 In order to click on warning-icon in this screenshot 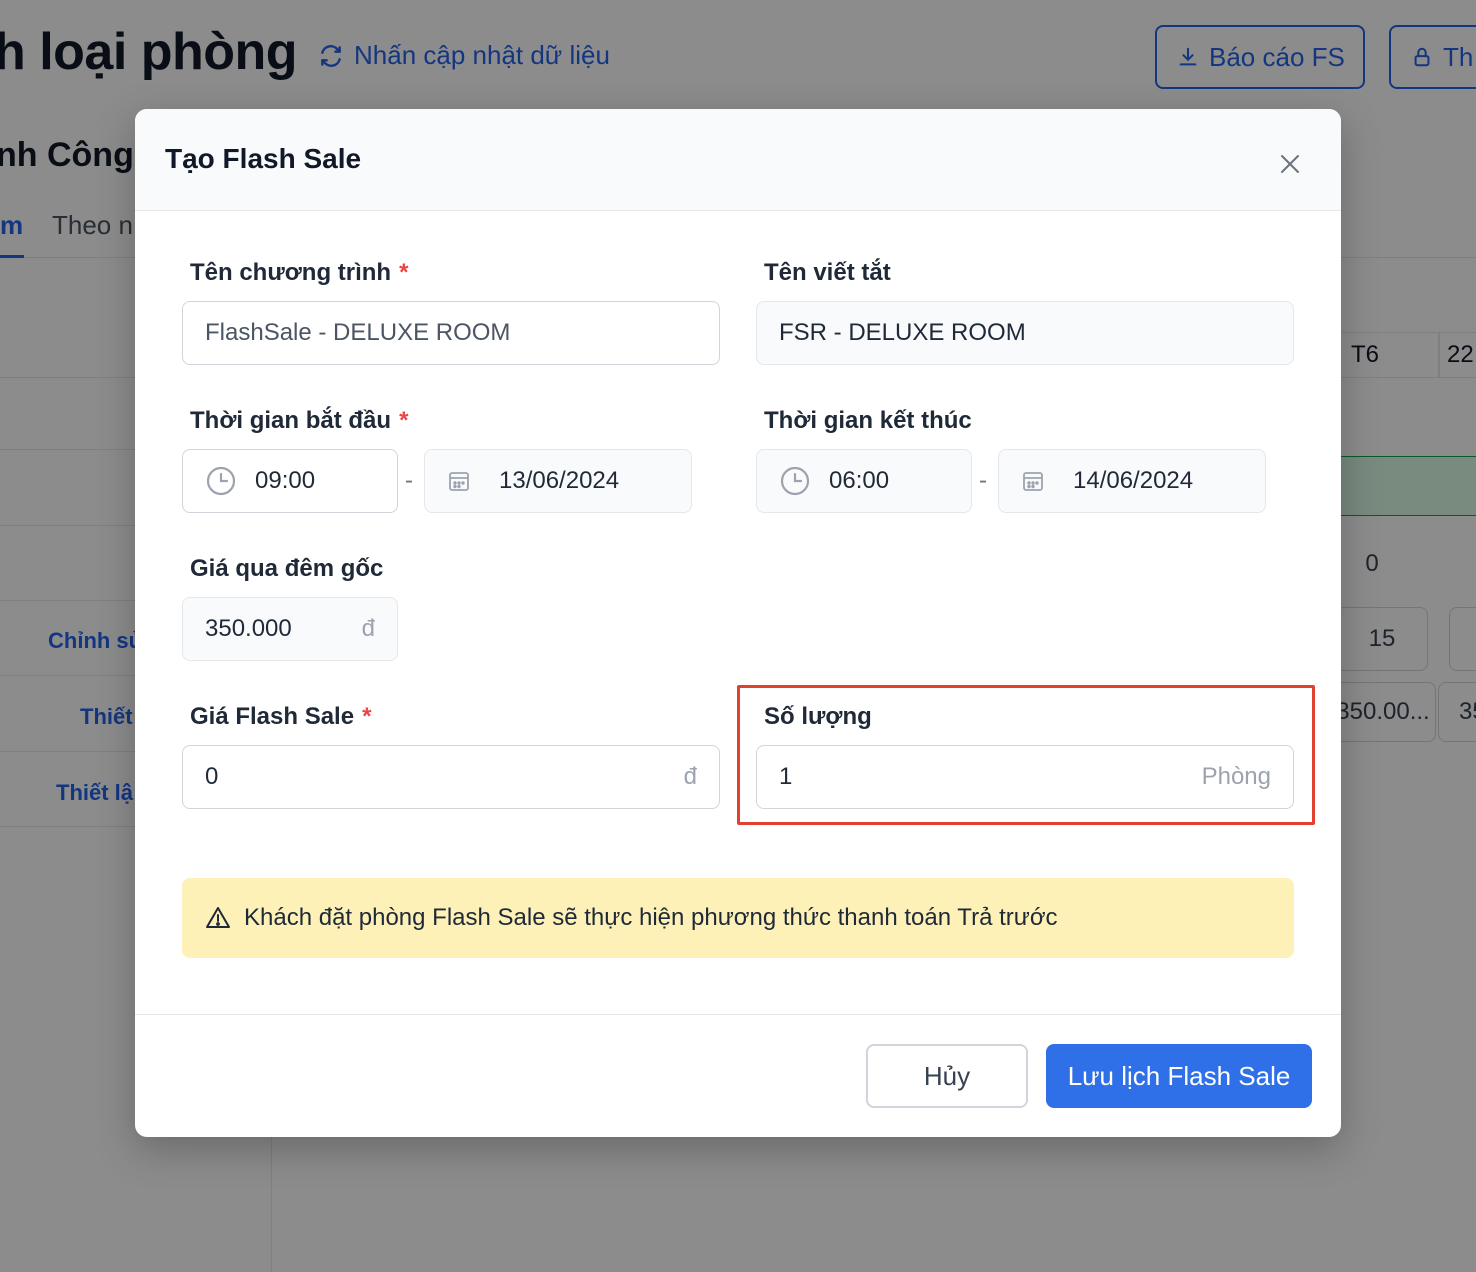, I will do `click(218, 917)`.